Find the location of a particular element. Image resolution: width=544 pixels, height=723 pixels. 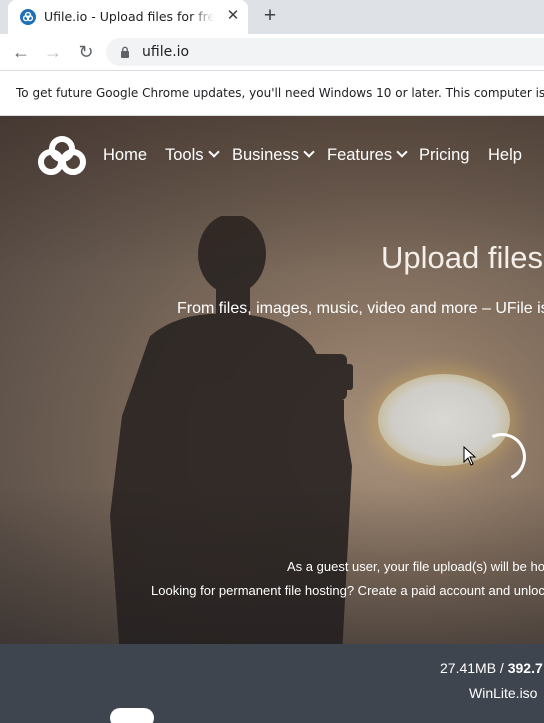

tab-title: Ufile.io - Upload files for free & s is located at coordinates (129, 16).